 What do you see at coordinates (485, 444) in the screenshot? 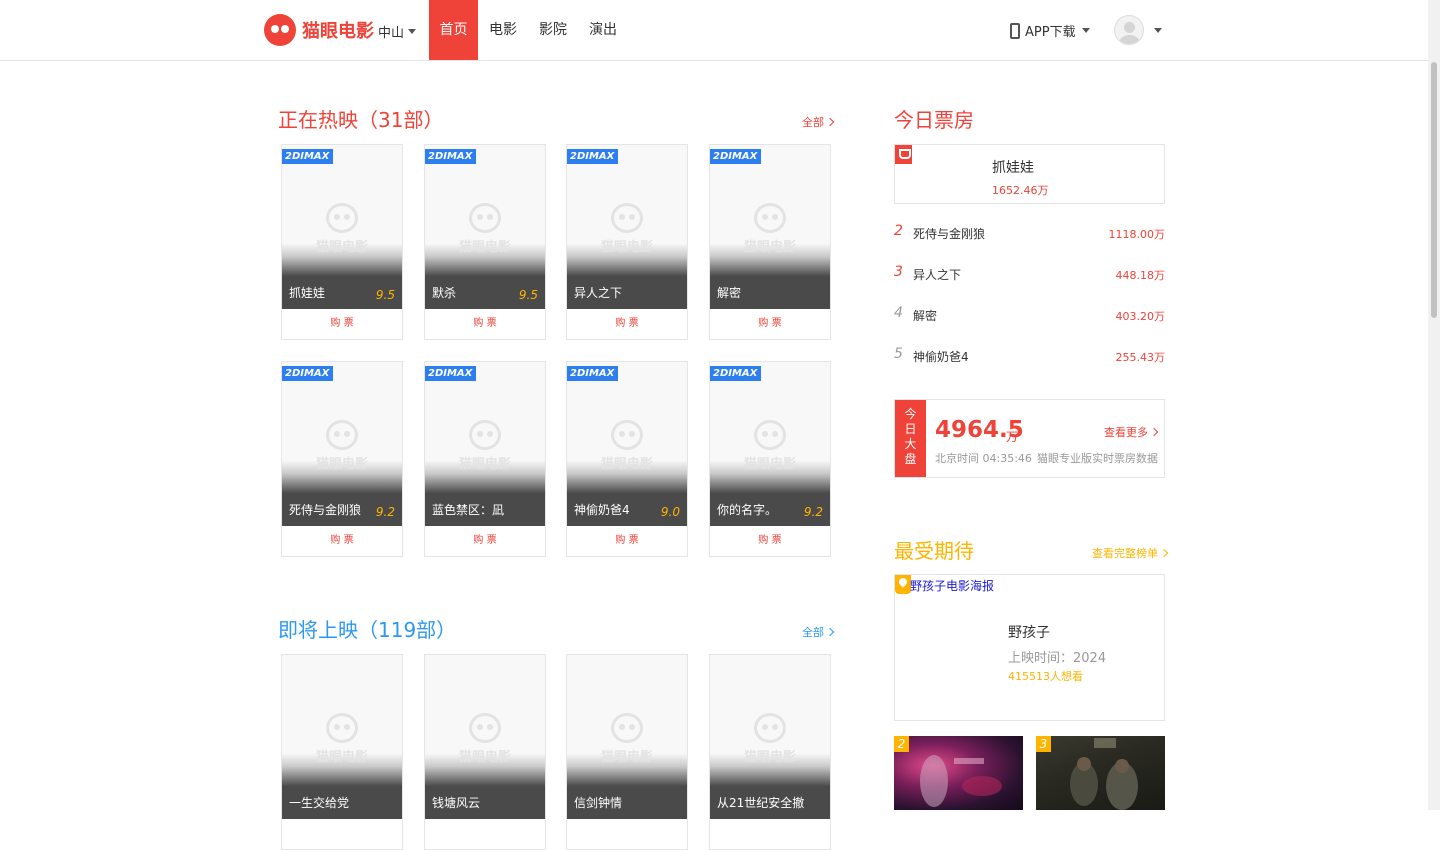
I see `movie-poster: 猫眼电影 2DIMAX 蓝色禁区：凪` at bounding box center [485, 444].